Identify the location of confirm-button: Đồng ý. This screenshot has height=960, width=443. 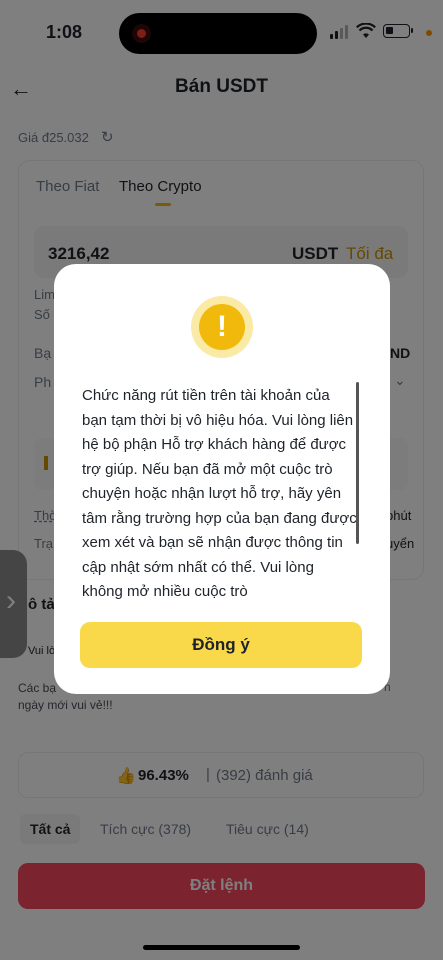
(221, 645).